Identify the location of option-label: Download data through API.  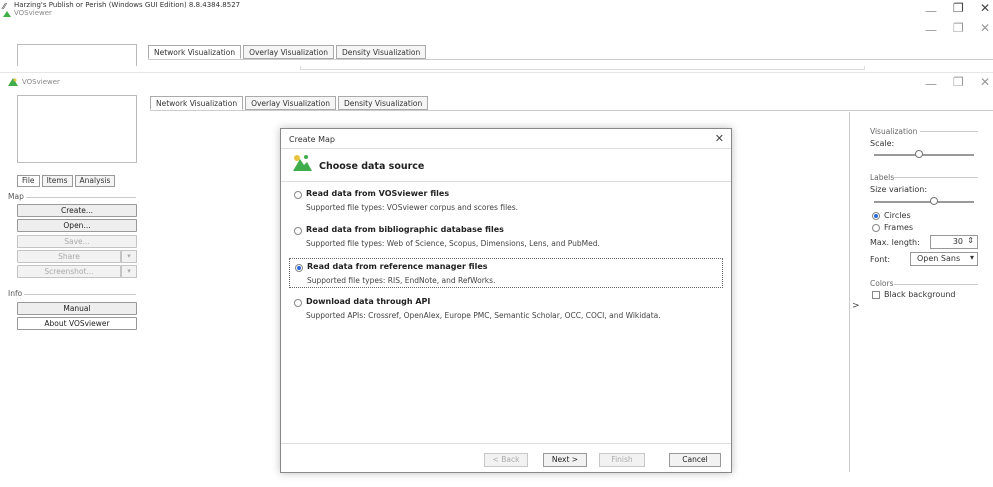
(368, 301).